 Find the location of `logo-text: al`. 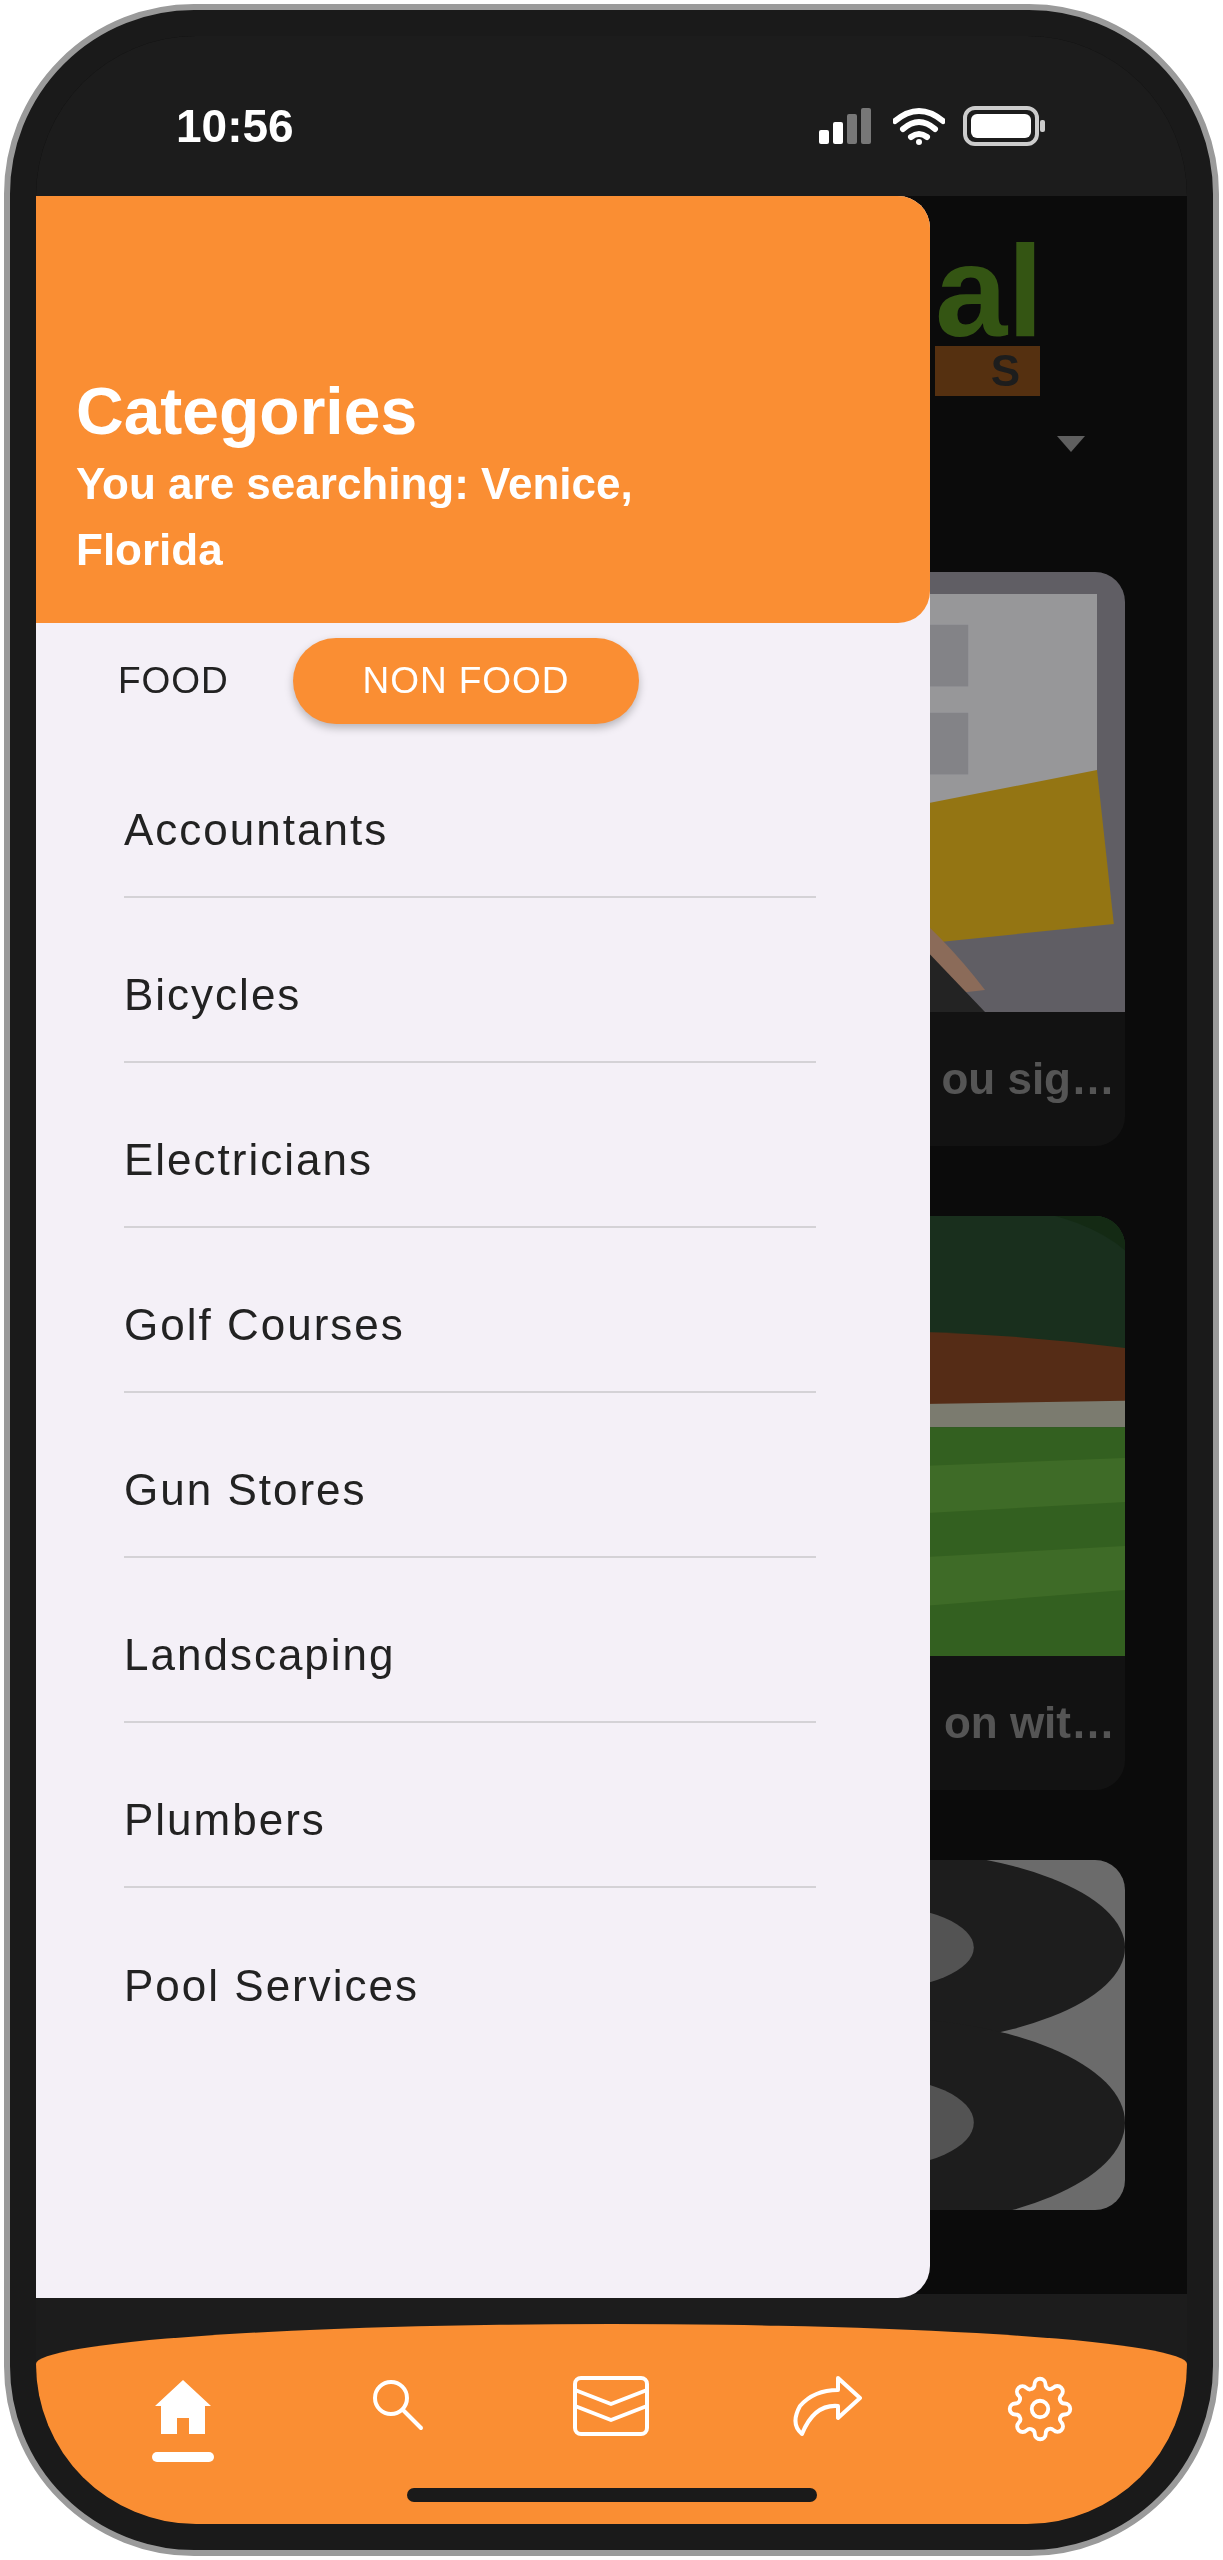

logo-text: al is located at coordinates (989, 291).